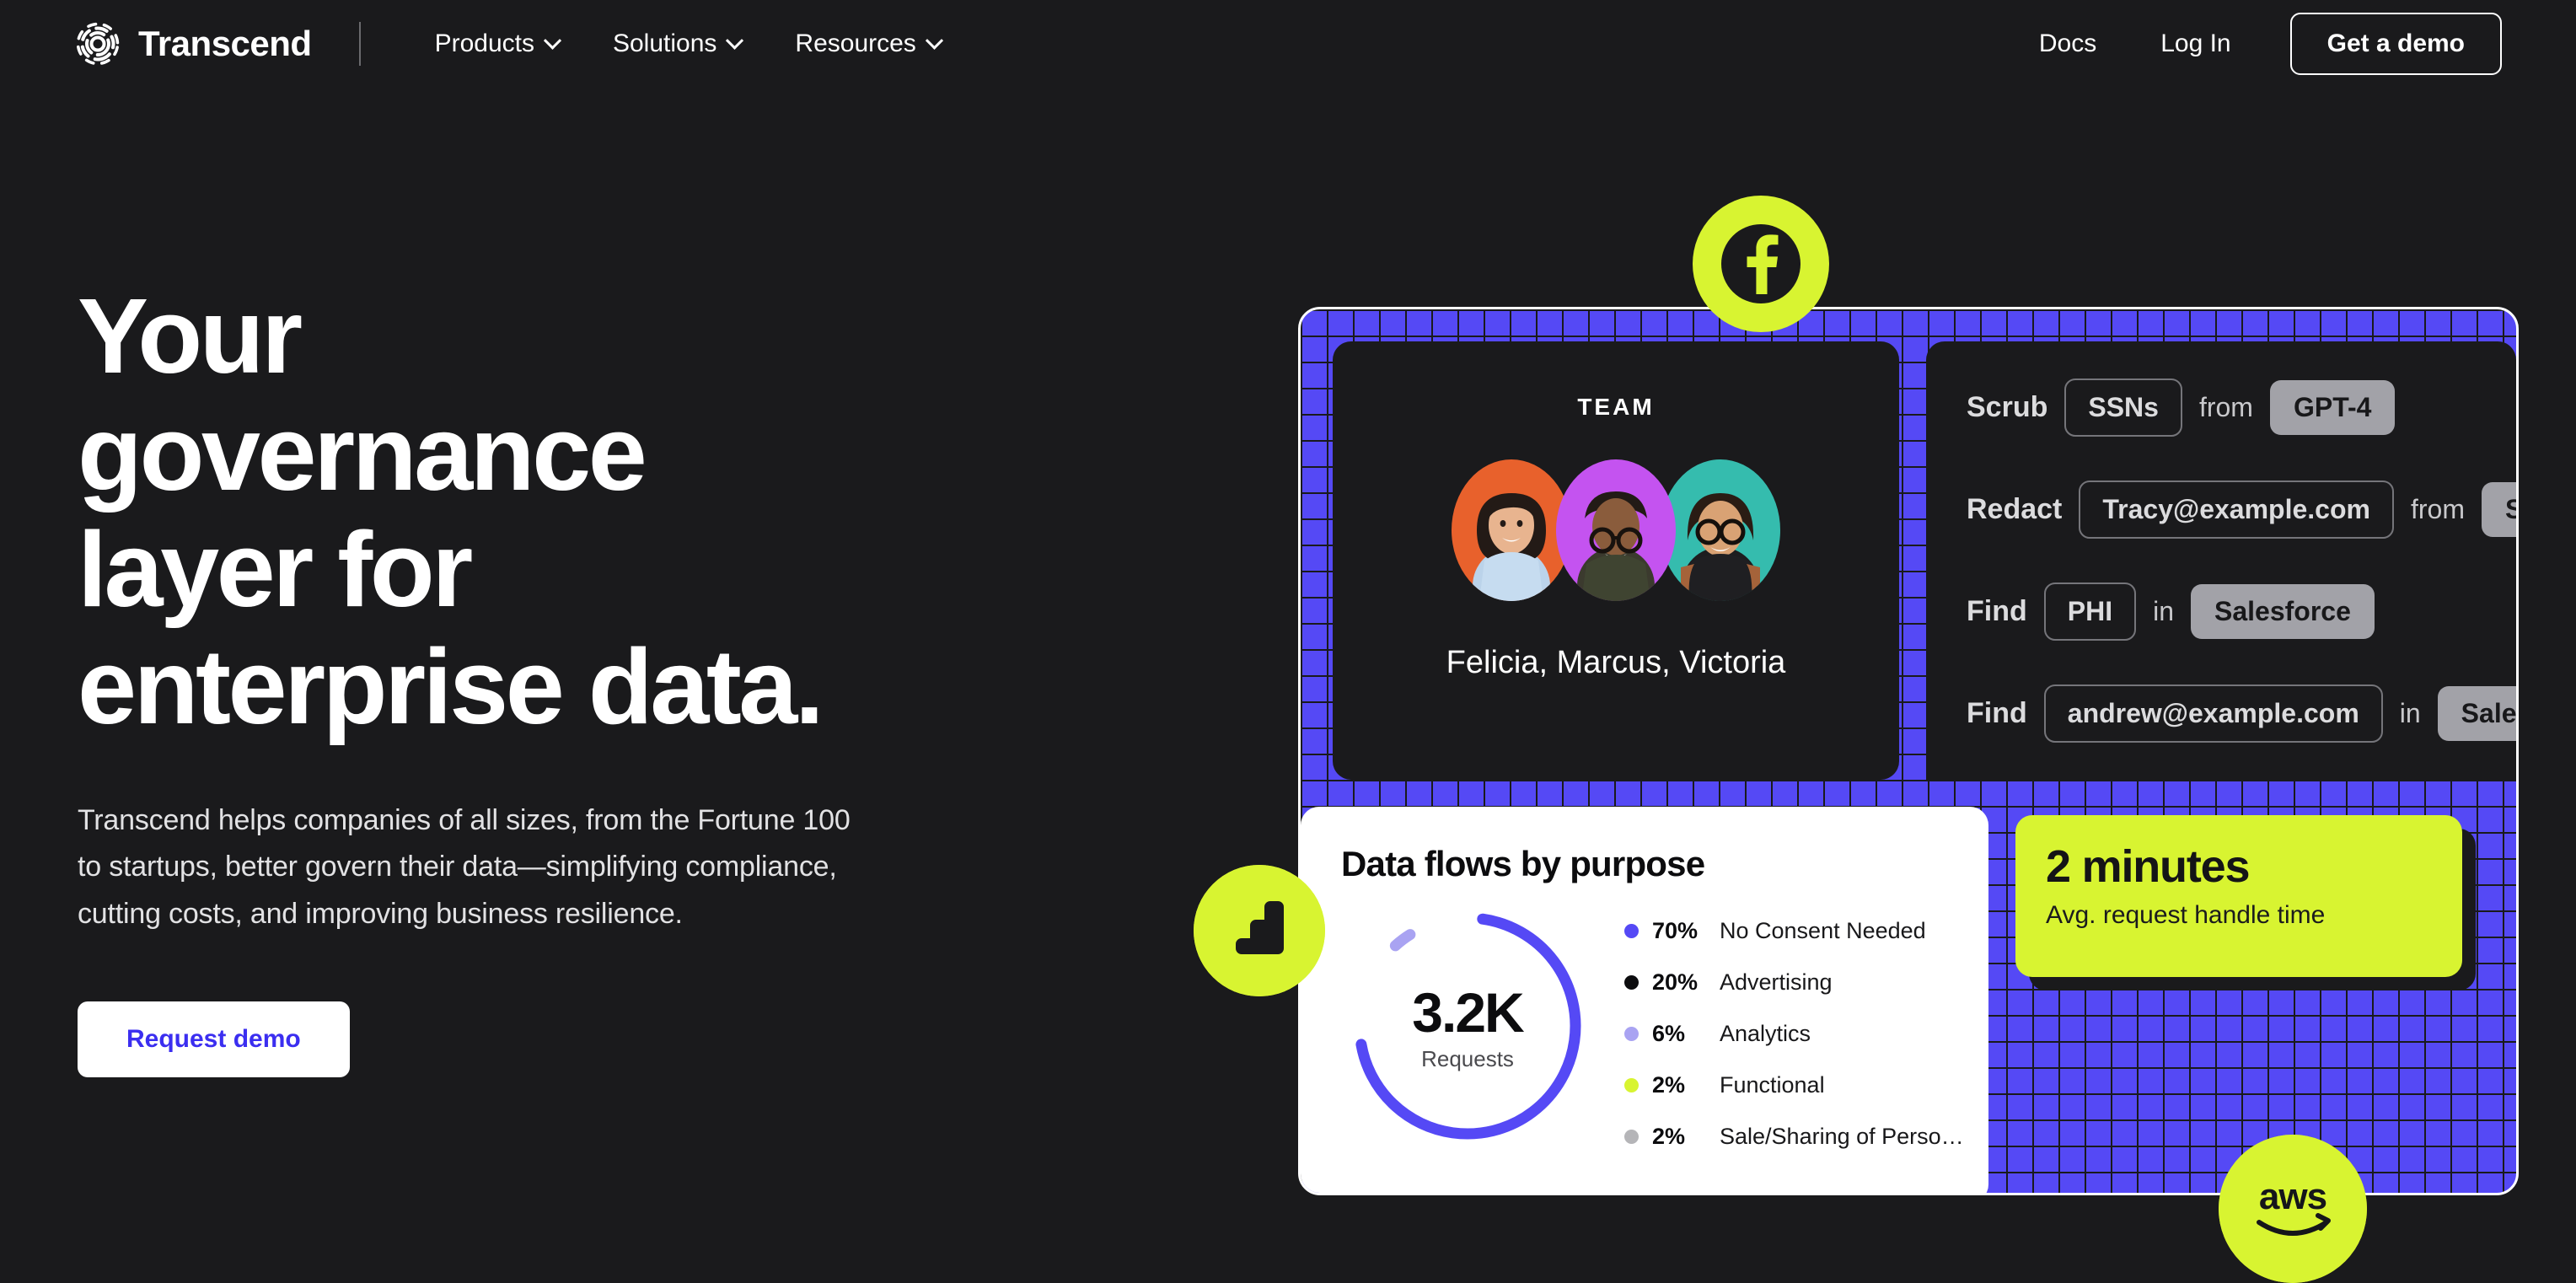 This screenshot has height=1283, width=2576. What do you see at coordinates (1616, 662) in the screenshot?
I see `team-card-names: Felicia, Marcus, Victoria` at bounding box center [1616, 662].